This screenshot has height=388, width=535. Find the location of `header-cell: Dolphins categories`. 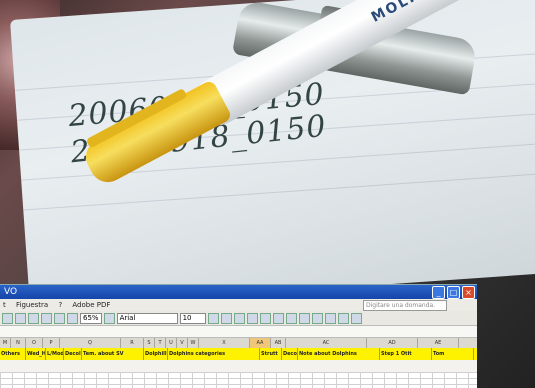

header-cell: Dolphins categories is located at coordinates (214, 354).